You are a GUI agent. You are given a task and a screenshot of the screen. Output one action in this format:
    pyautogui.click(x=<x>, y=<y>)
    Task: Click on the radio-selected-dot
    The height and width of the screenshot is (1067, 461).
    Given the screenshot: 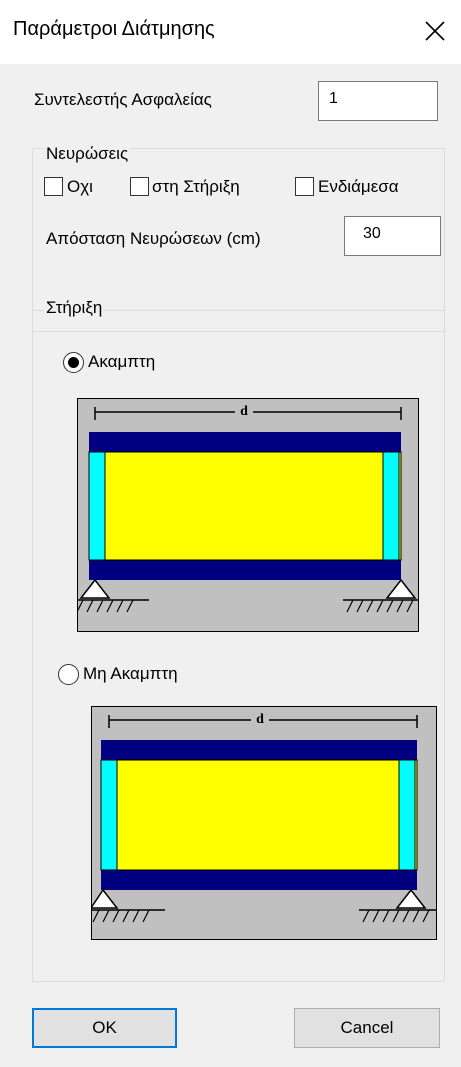 What is the action you would take?
    pyautogui.click(x=73, y=362)
    